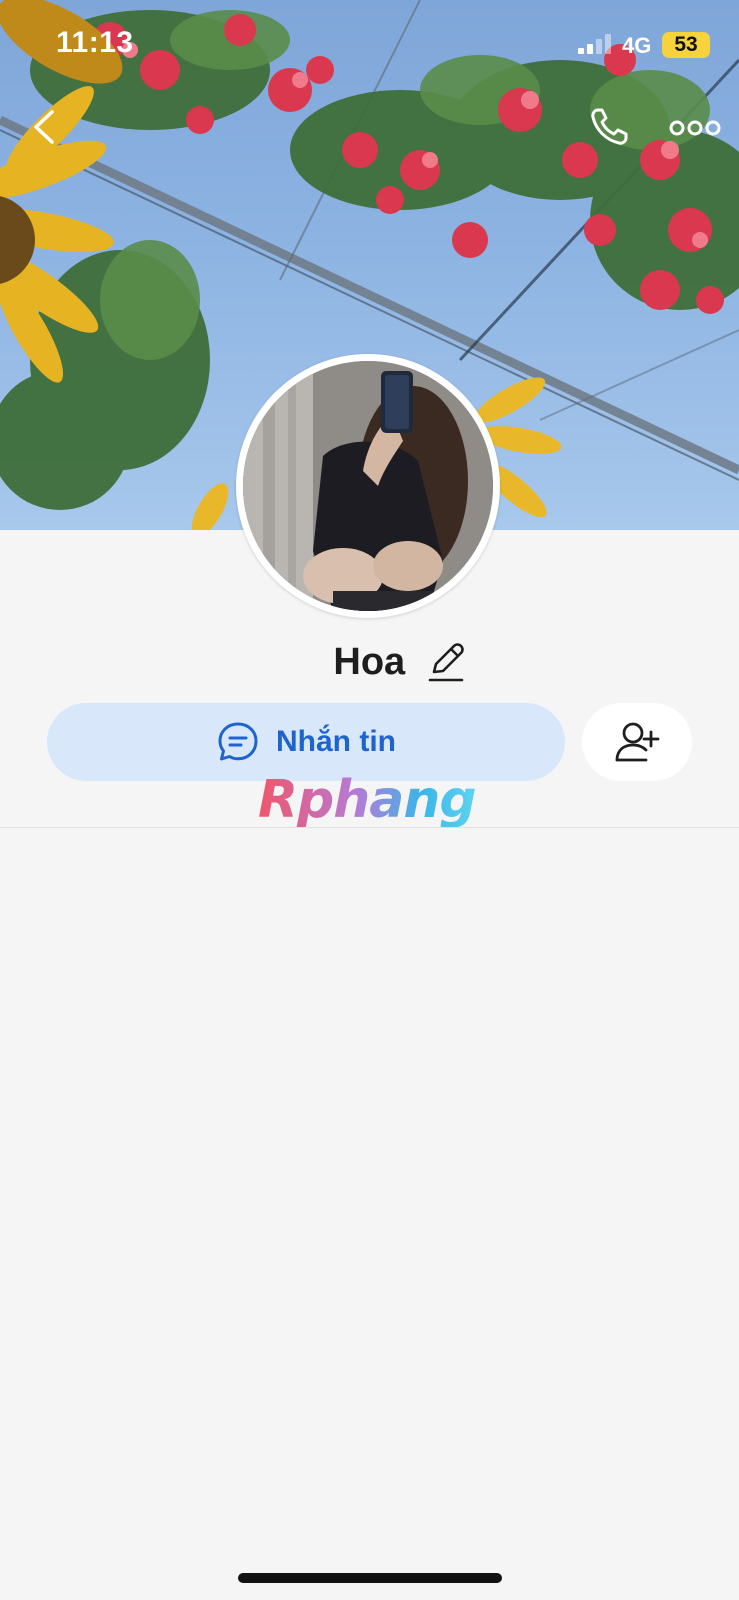 The image size is (739, 1600). I want to click on watermark-text: Rphang, so click(367, 800).